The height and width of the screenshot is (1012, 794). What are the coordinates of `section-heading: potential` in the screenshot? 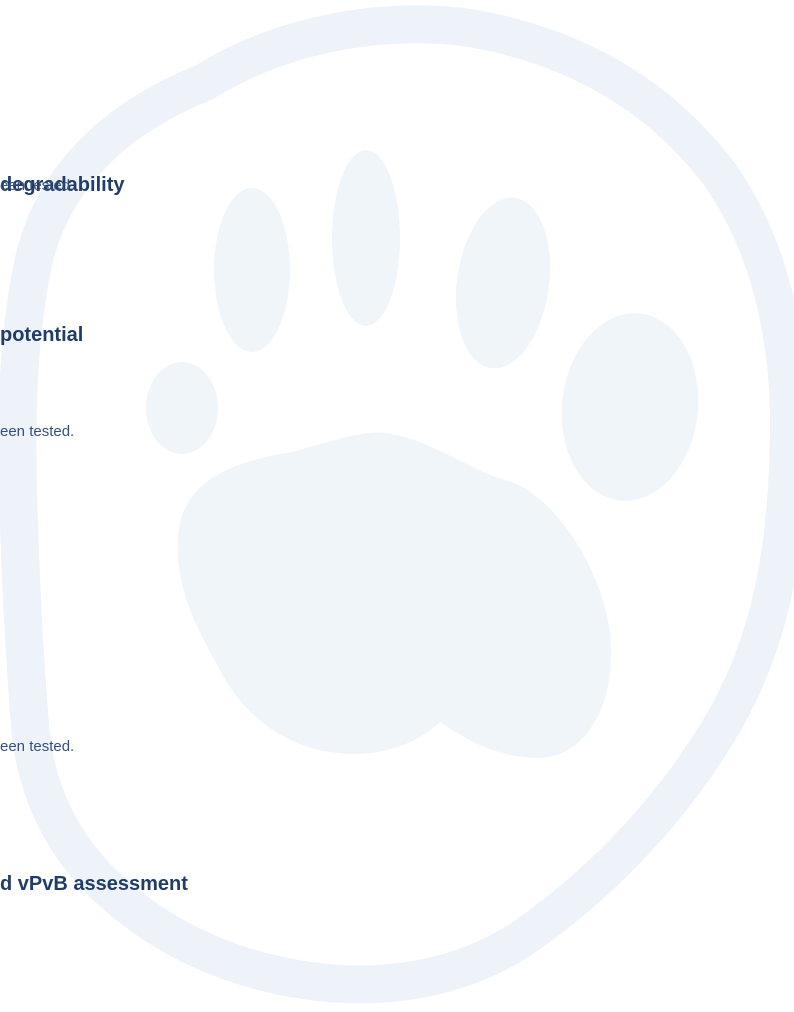 It's located at (42, 335).